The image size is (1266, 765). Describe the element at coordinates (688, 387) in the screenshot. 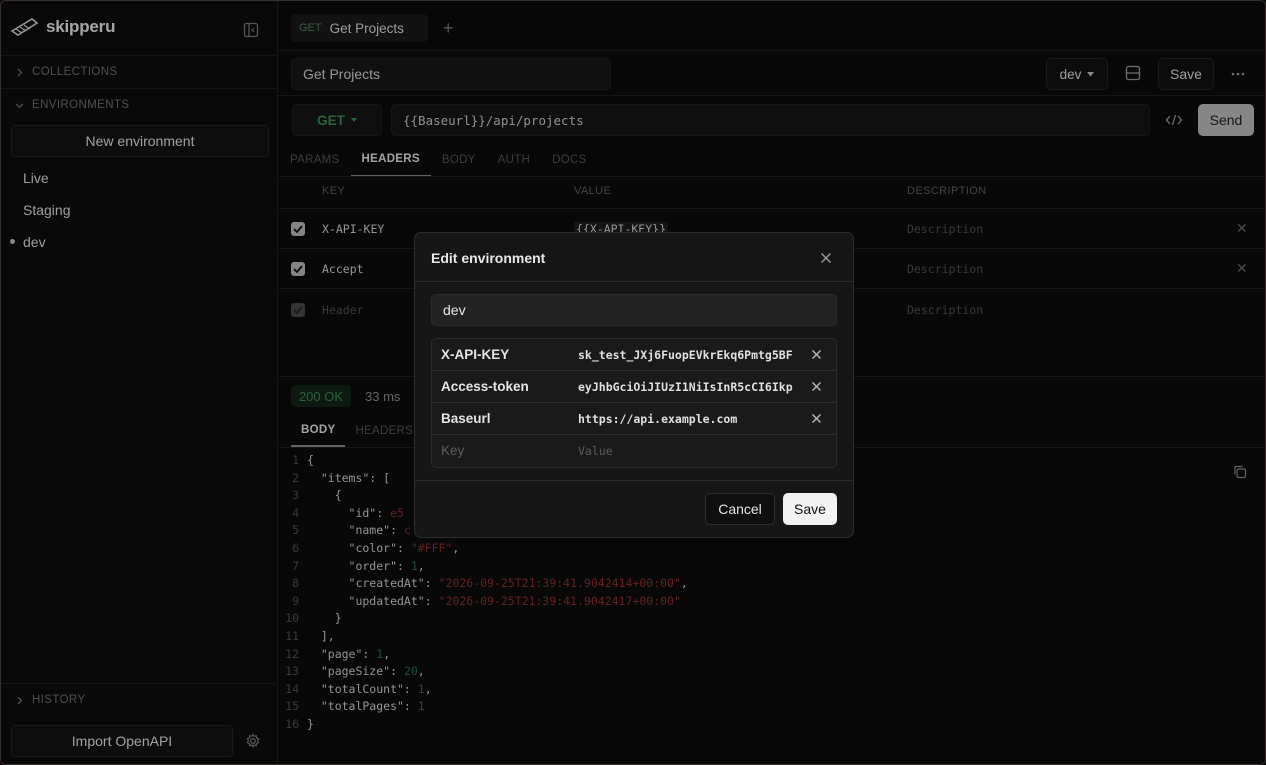

I see `variable-value: eyJhbGciOiJIUzI1NiIsInR5cCI6Ikp` at that location.